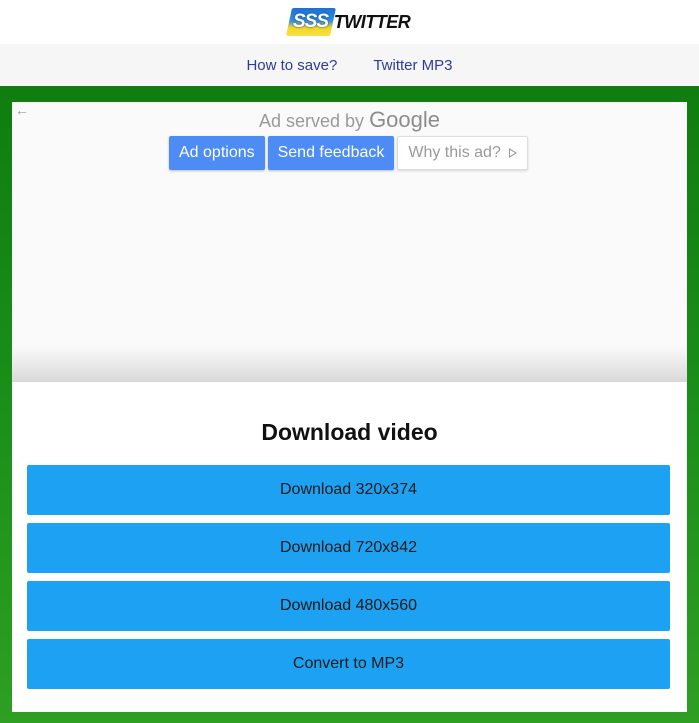 The width and height of the screenshot is (699, 723). What do you see at coordinates (331, 153) in the screenshot?
I see `send-feedback-button: Send feedback` at bounding box center [331, 153].